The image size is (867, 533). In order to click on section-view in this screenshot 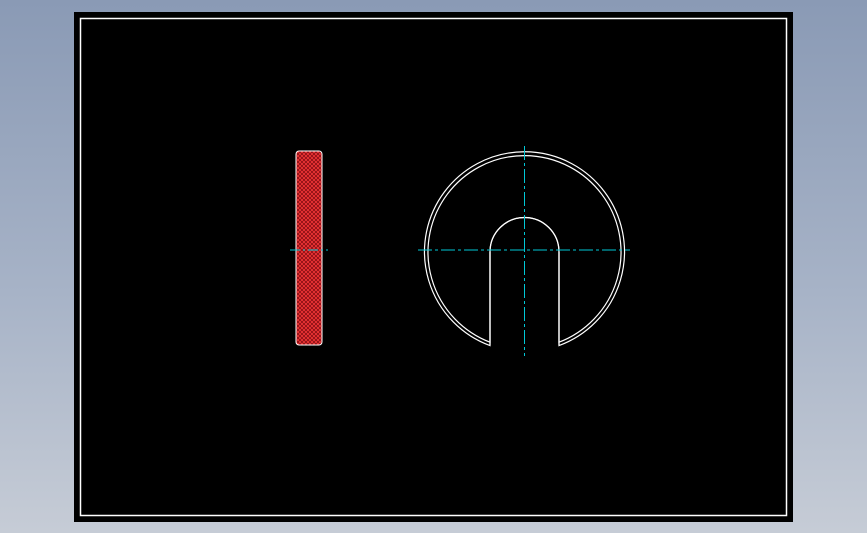, I will do `click(309, 248)`.